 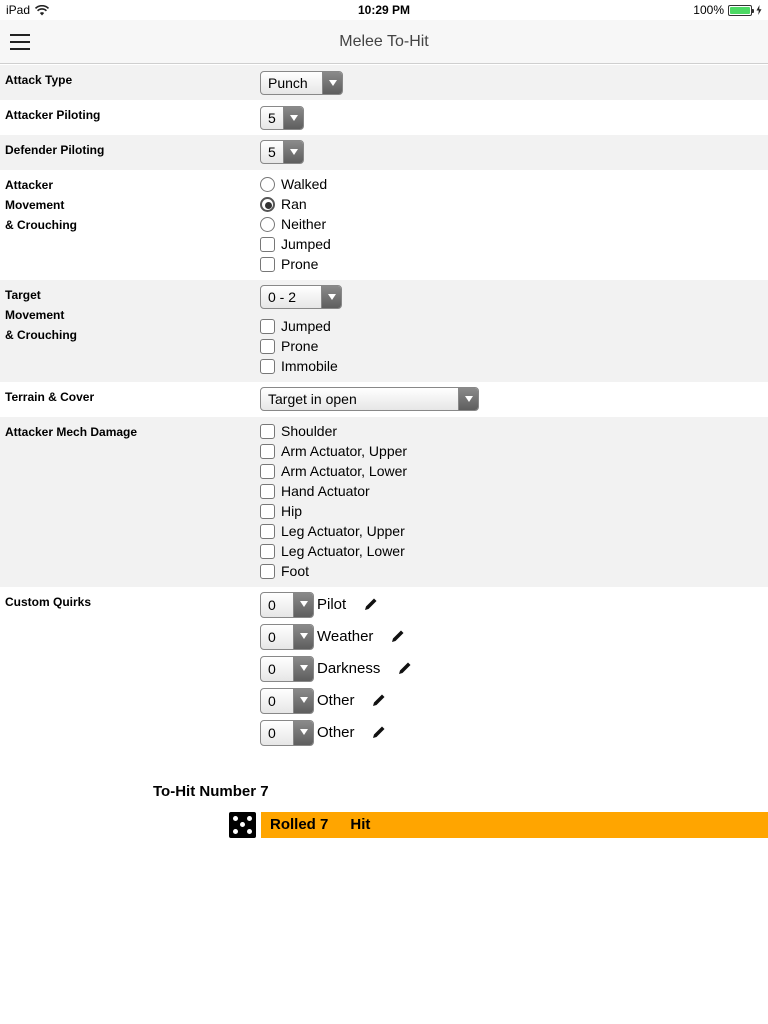 I want to click on checkbox-target-prone: Prone, so click(x=299, y=346).